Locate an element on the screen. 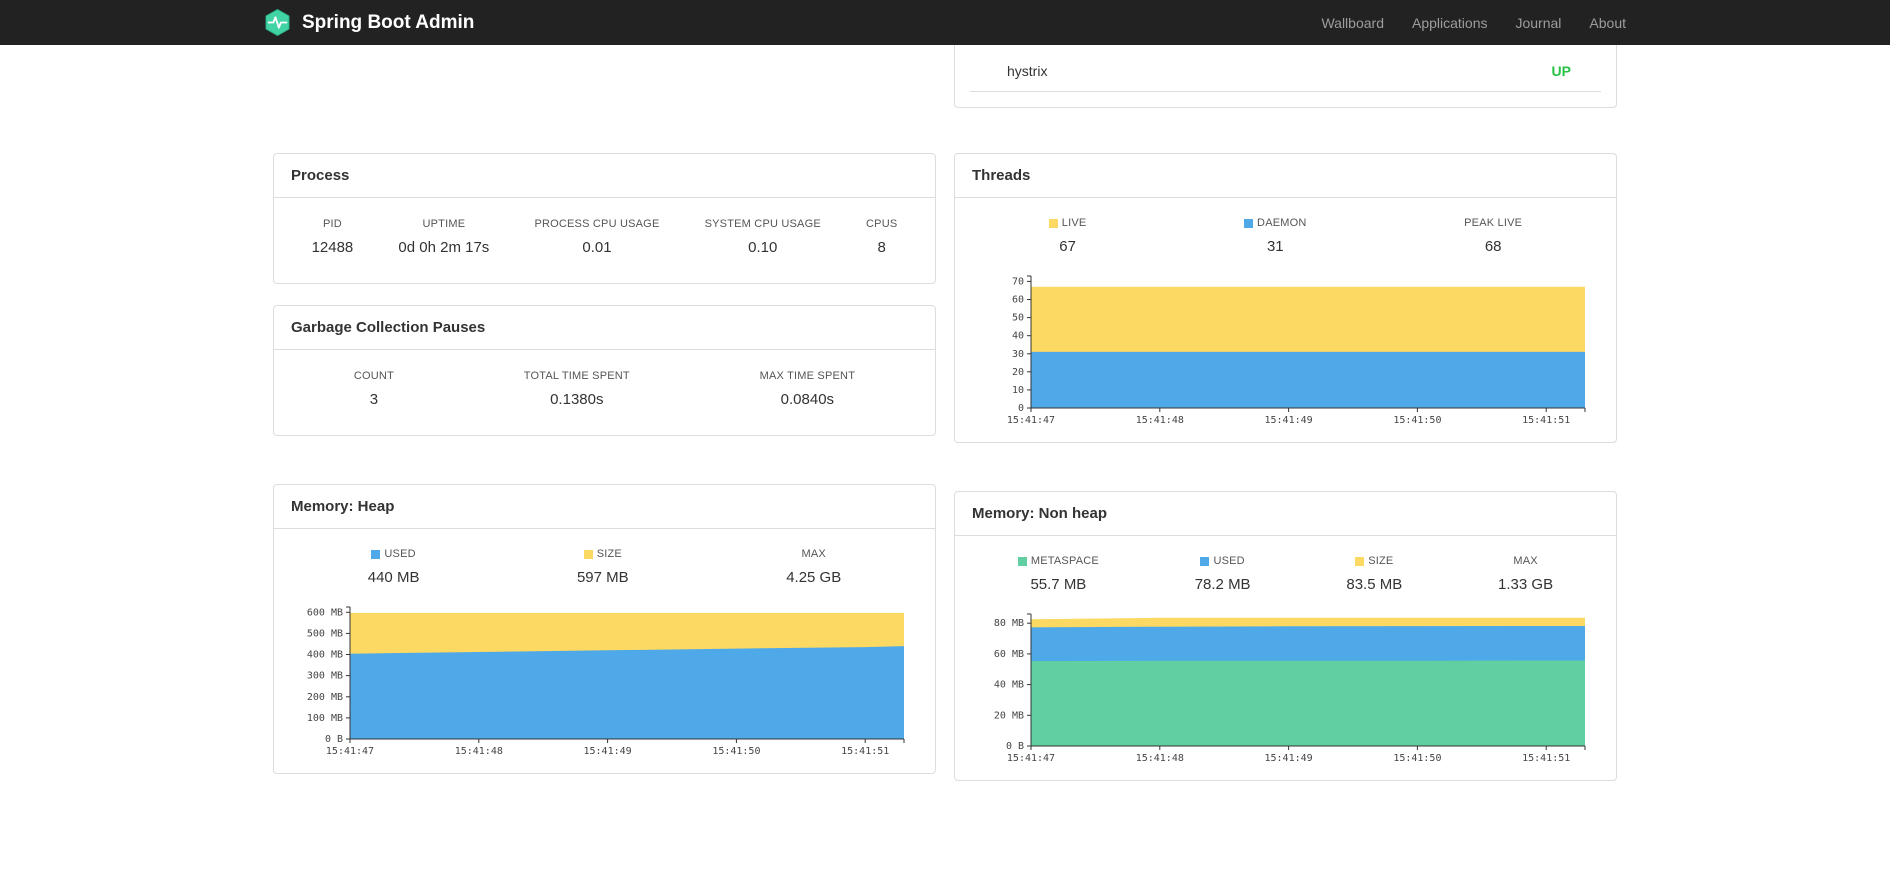 This screenshot has height=892, width=1890. legend-value: 31 is located at coordinates (1275, 246).